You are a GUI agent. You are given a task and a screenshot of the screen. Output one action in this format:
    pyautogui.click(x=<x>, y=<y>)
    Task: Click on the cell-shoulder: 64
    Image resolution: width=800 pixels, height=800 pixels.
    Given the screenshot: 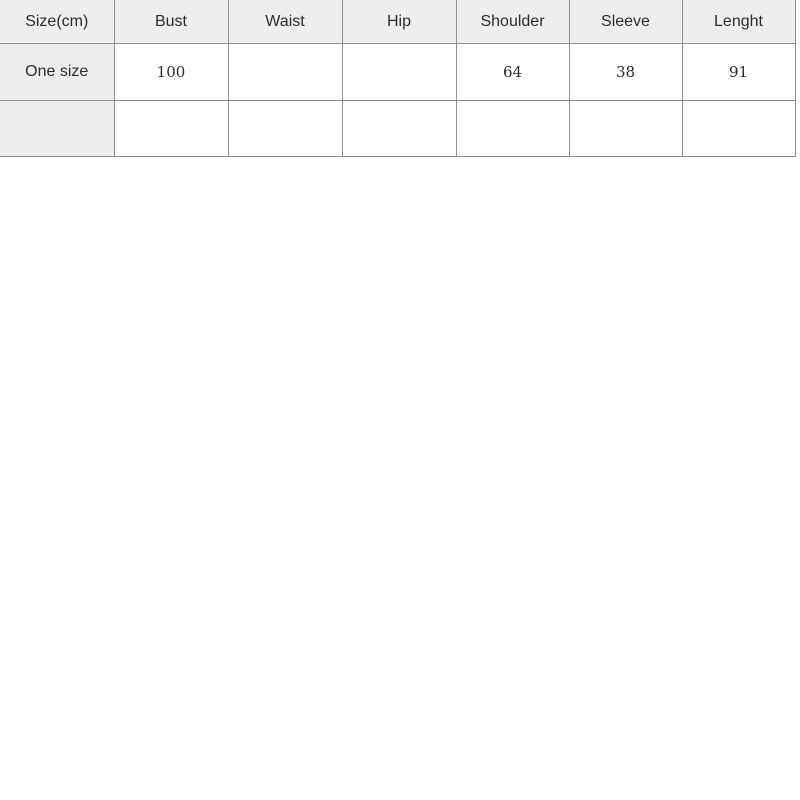 What is the action you would take?
    pyautogui.click(x=512, y=72)
    